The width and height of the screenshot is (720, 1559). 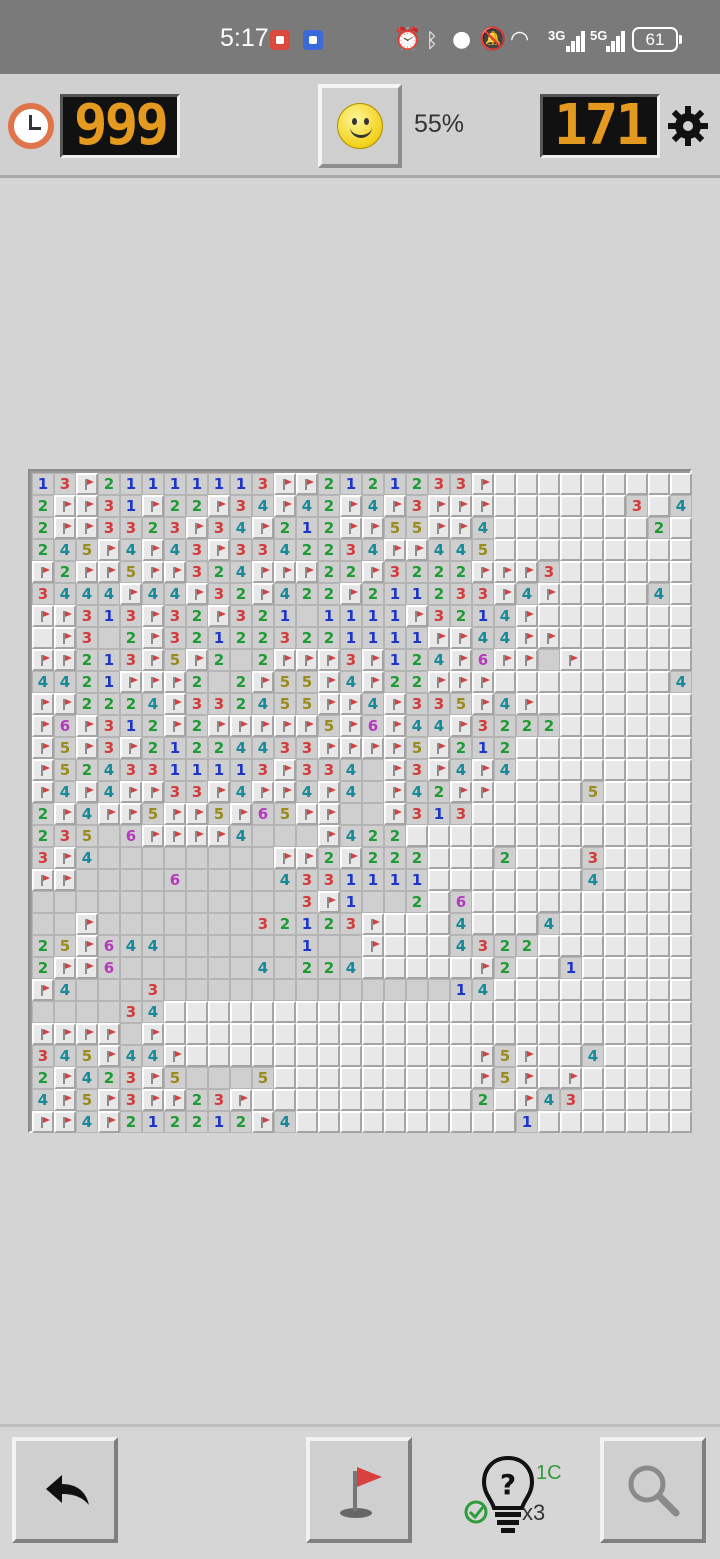 I want to click on number-cell: 5, so click(x=219, y=814).